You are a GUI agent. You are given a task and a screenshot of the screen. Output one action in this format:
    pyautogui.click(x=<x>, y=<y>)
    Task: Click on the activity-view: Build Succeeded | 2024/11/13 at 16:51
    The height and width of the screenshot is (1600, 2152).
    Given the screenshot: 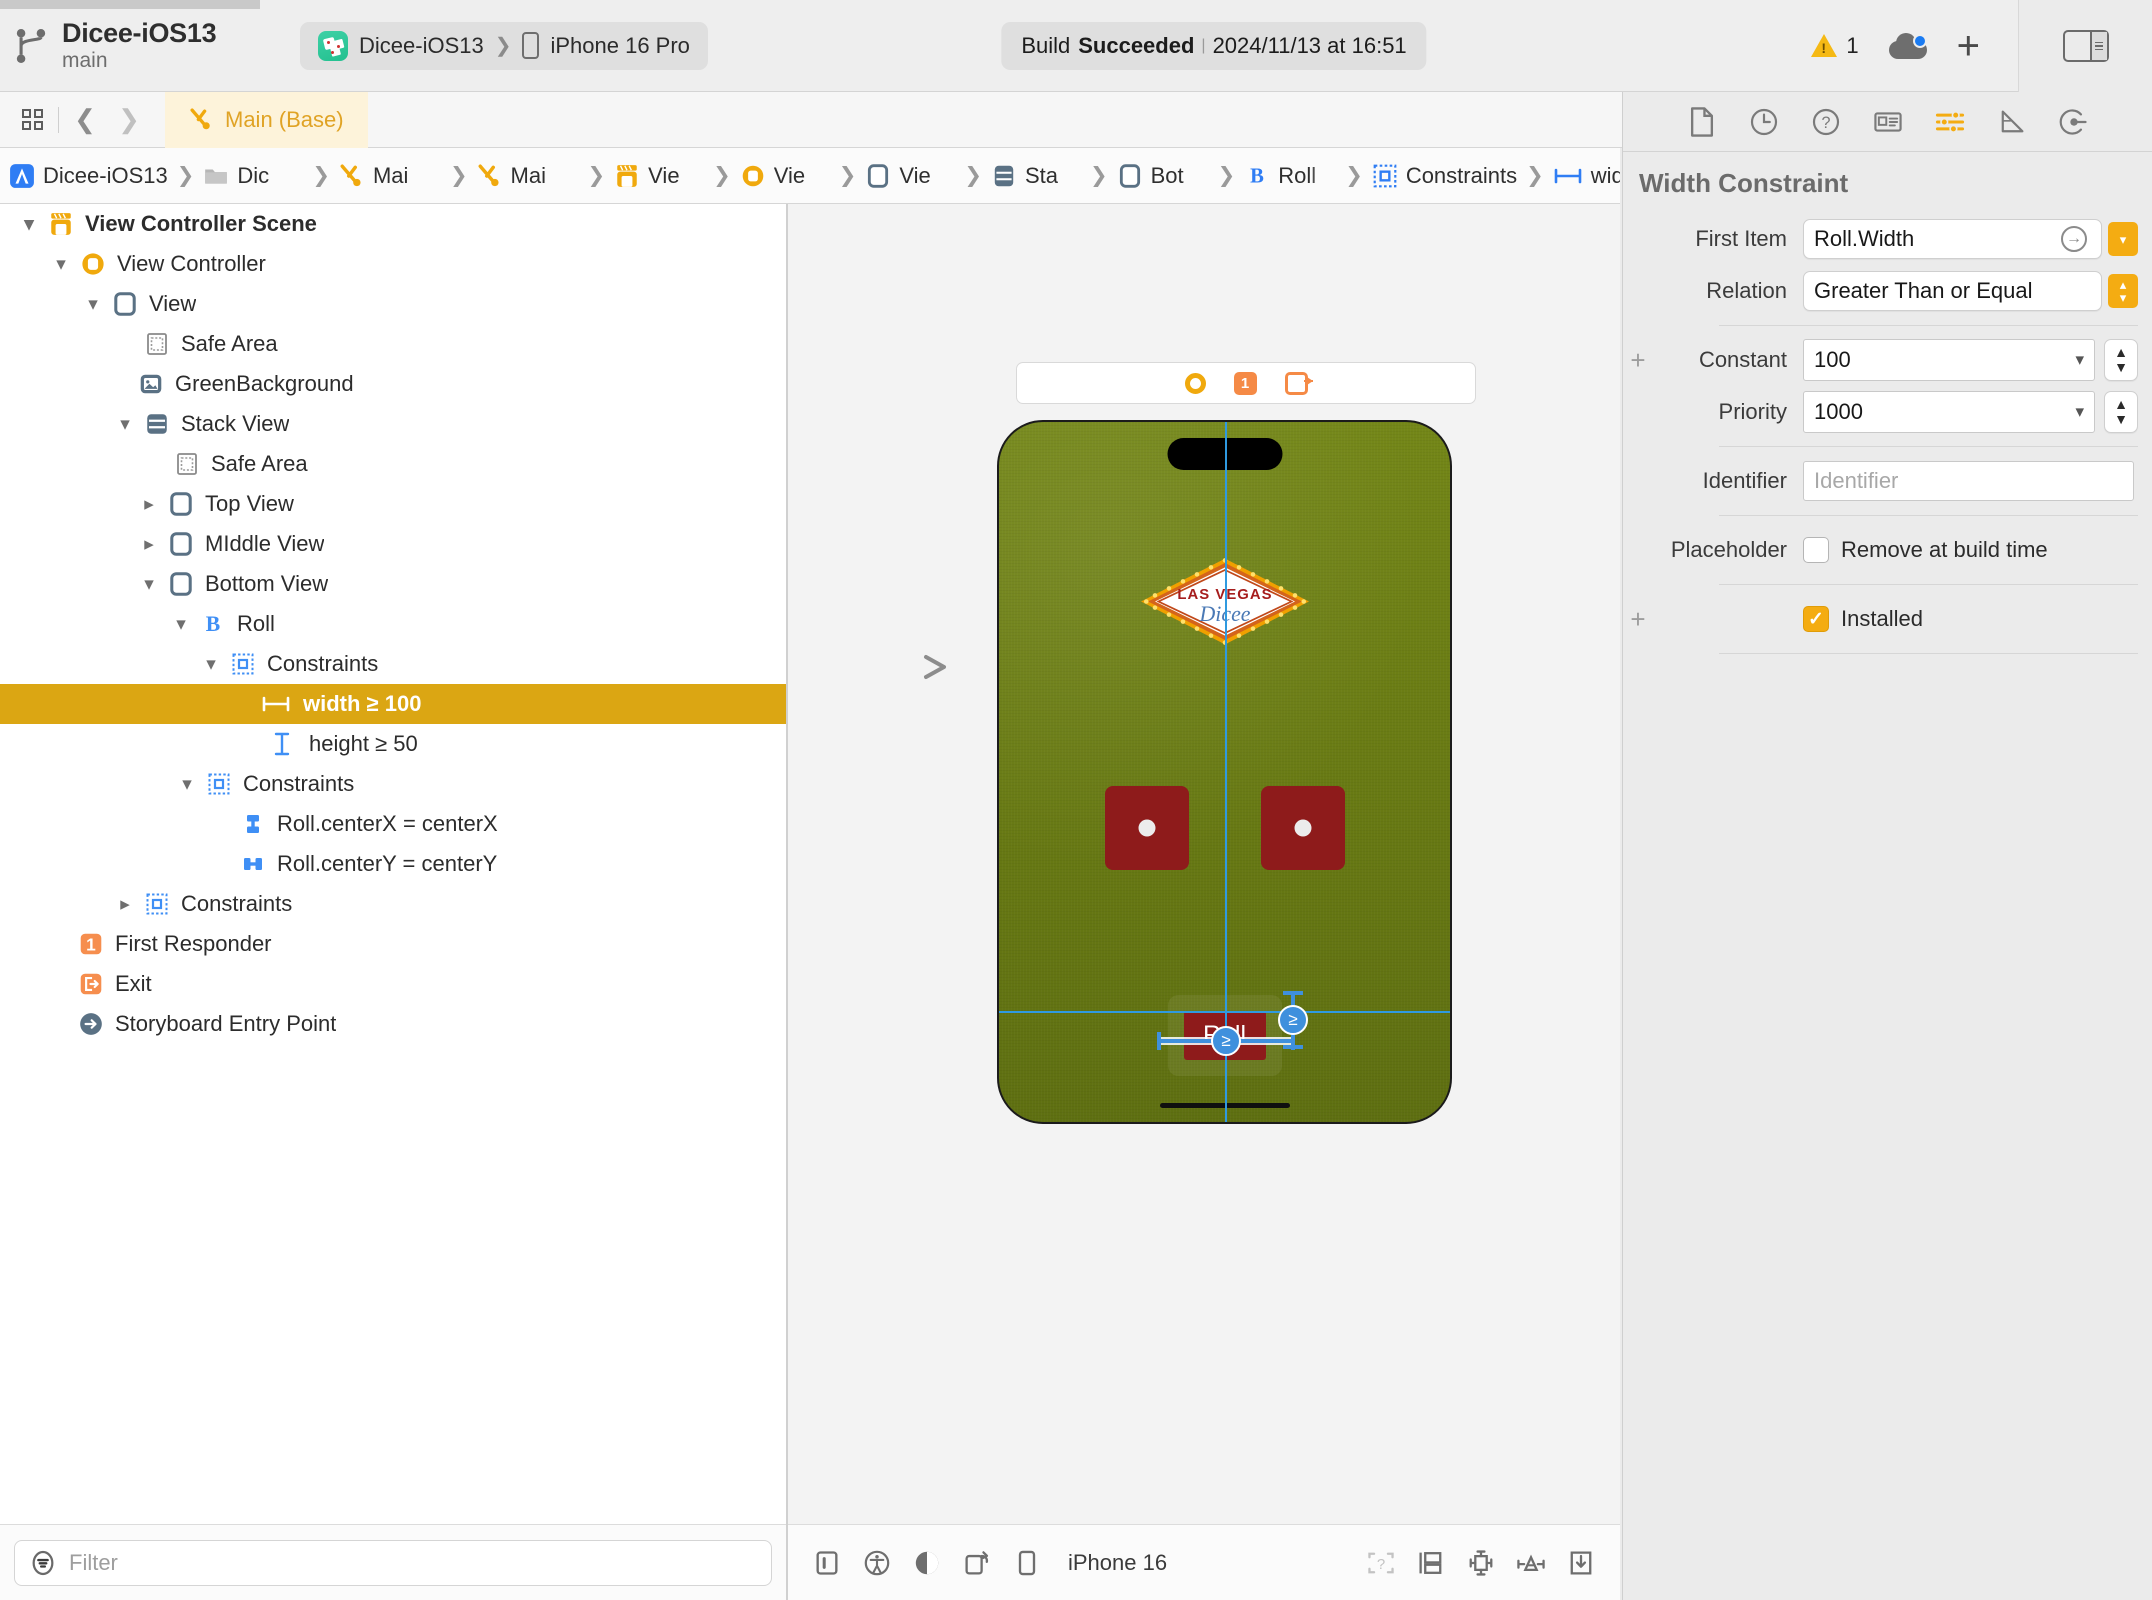 What is the action you would take?
    pyautogui.click(x=1214, y=45)
    